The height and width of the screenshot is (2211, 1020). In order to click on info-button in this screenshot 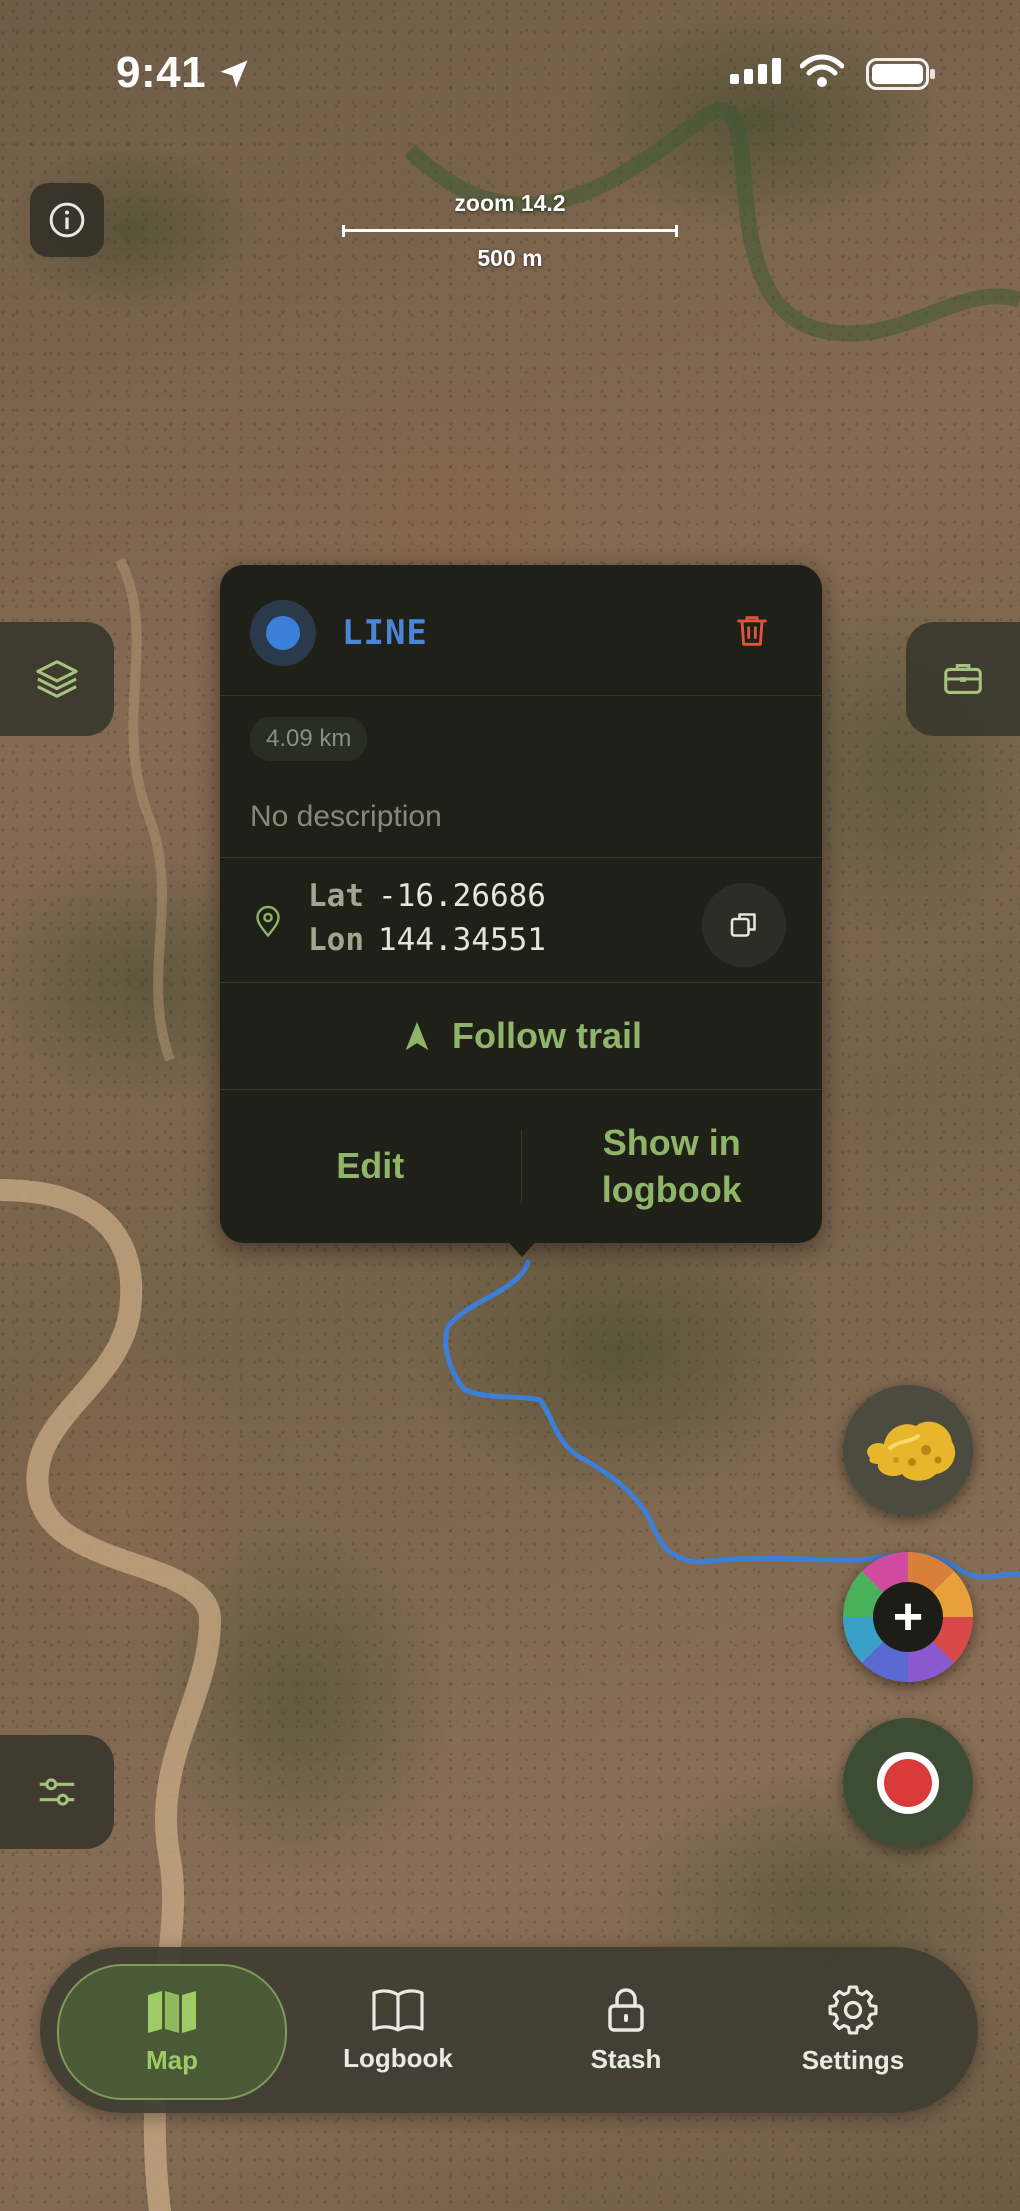, I will do `click(67, 220)`.